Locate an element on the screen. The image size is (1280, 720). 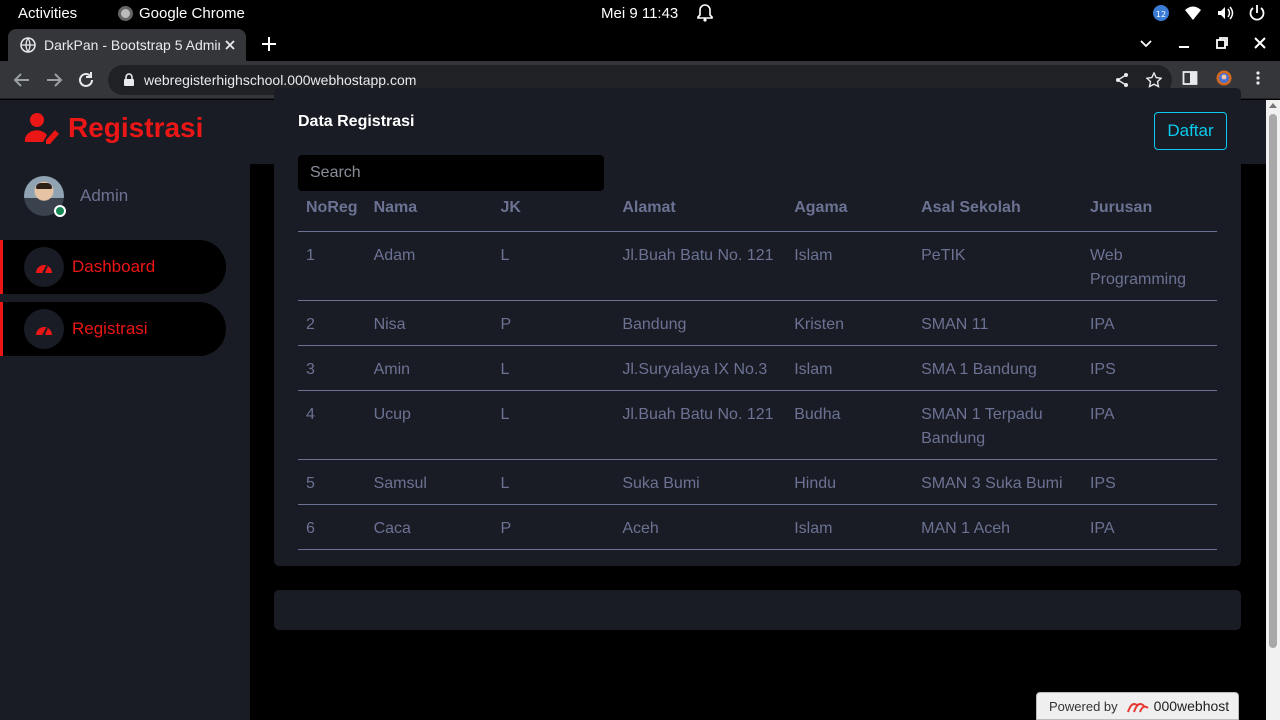
cell-nama: Amin is located at coordinates (429, 368).